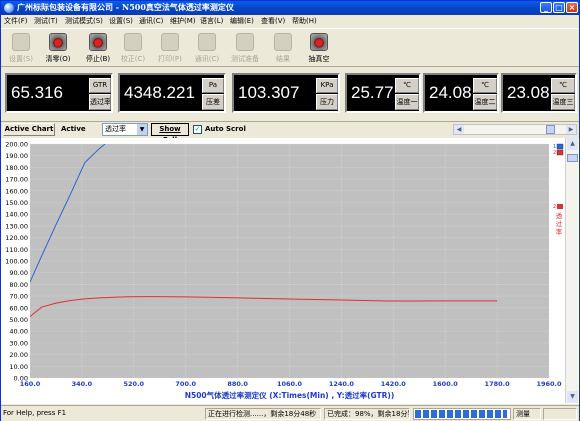 The height and width of the screenshot is (421, 580). Describe the element at coordinates (207, 42) in the screenshot. I see `communication-icon` at that location.